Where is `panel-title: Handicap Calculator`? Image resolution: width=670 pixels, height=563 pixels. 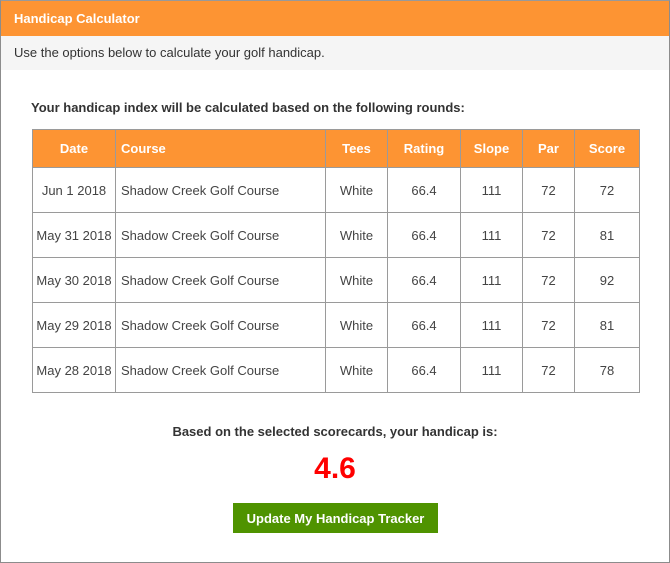 panel-title: Handicap Calculator is located at coordinates (335, 18).